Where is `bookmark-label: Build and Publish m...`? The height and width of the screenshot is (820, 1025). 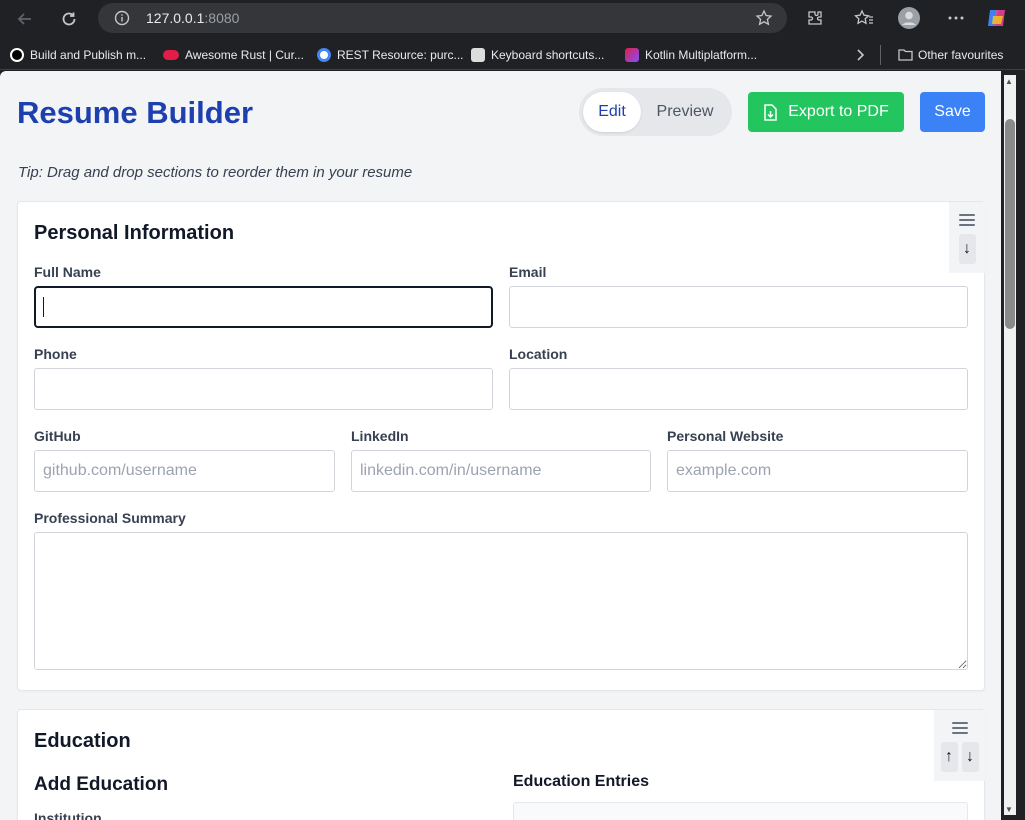 bookmark-label: Build and Publish m... is located at coordinates (88, 55).